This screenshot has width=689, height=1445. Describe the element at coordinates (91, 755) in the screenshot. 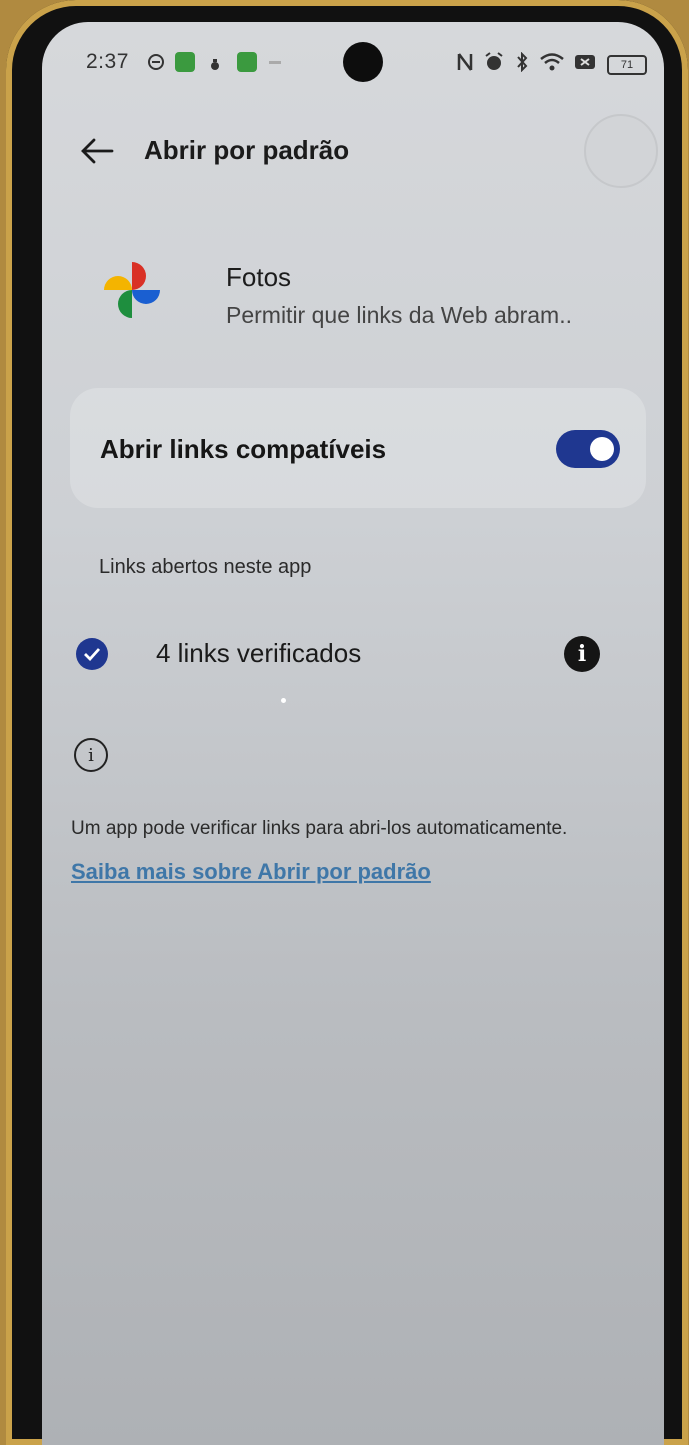

I see `info-outline-icon: i` at that location.